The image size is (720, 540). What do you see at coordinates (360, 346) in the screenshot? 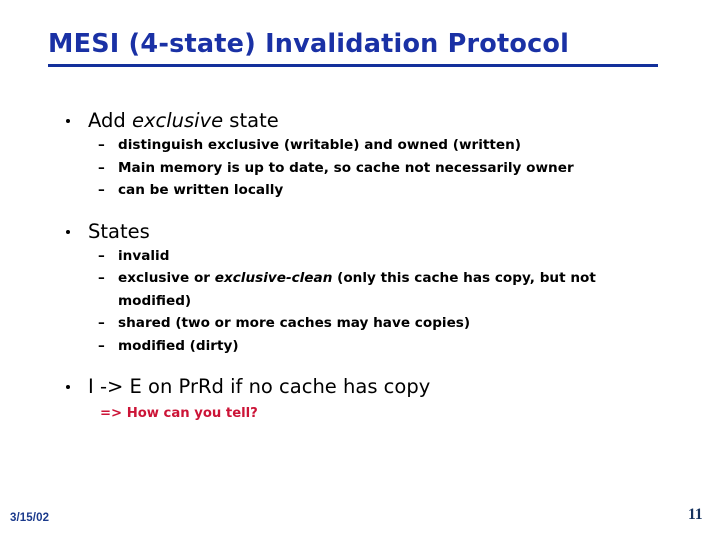
I see `bullet-level2: – modified (dirty)` at bounding box center [360, 346].